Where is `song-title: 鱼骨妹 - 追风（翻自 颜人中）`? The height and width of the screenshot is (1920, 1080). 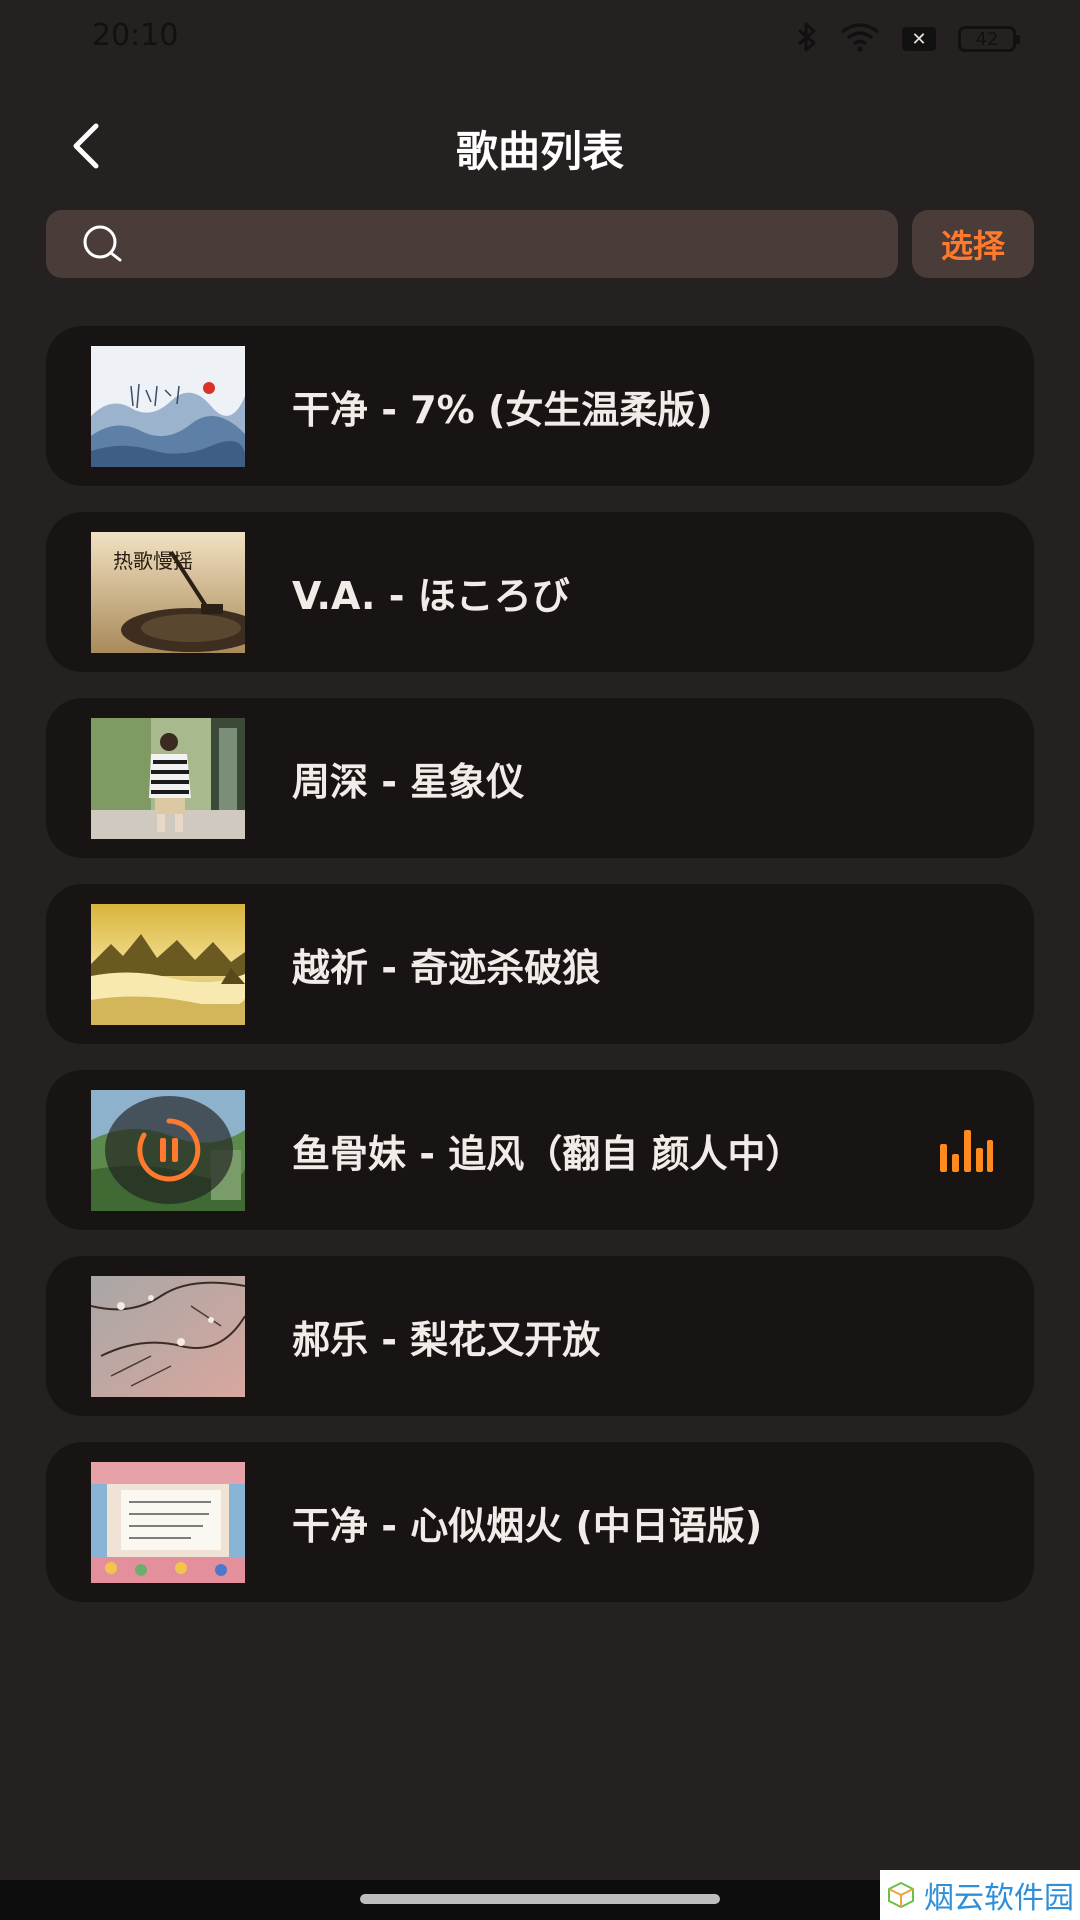
song-title: 鱼骨妹 - 追风（翻自 颜人中） is located at coordinates (548, 1153).